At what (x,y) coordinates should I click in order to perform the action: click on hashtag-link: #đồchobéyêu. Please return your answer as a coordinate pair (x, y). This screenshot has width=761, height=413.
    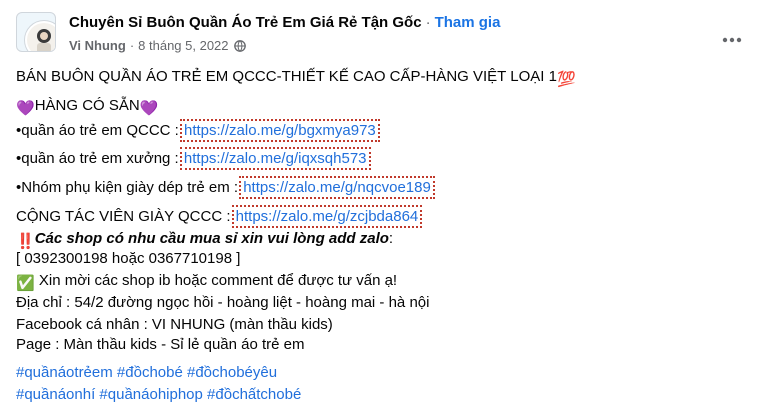
    Looking at the image, I should click on (232, 372).